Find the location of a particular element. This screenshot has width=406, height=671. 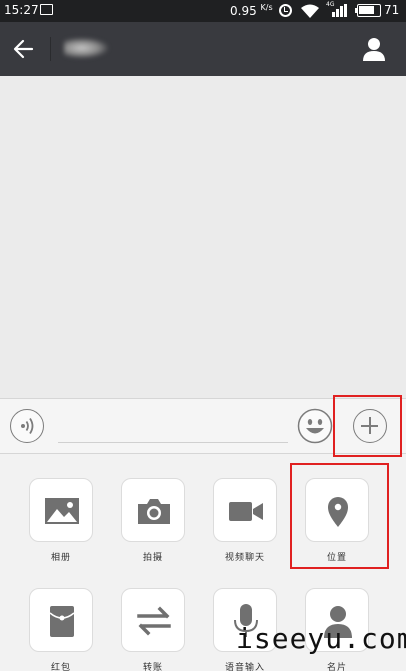

tool-red-packet-tile is located at coordinates (61, 620).